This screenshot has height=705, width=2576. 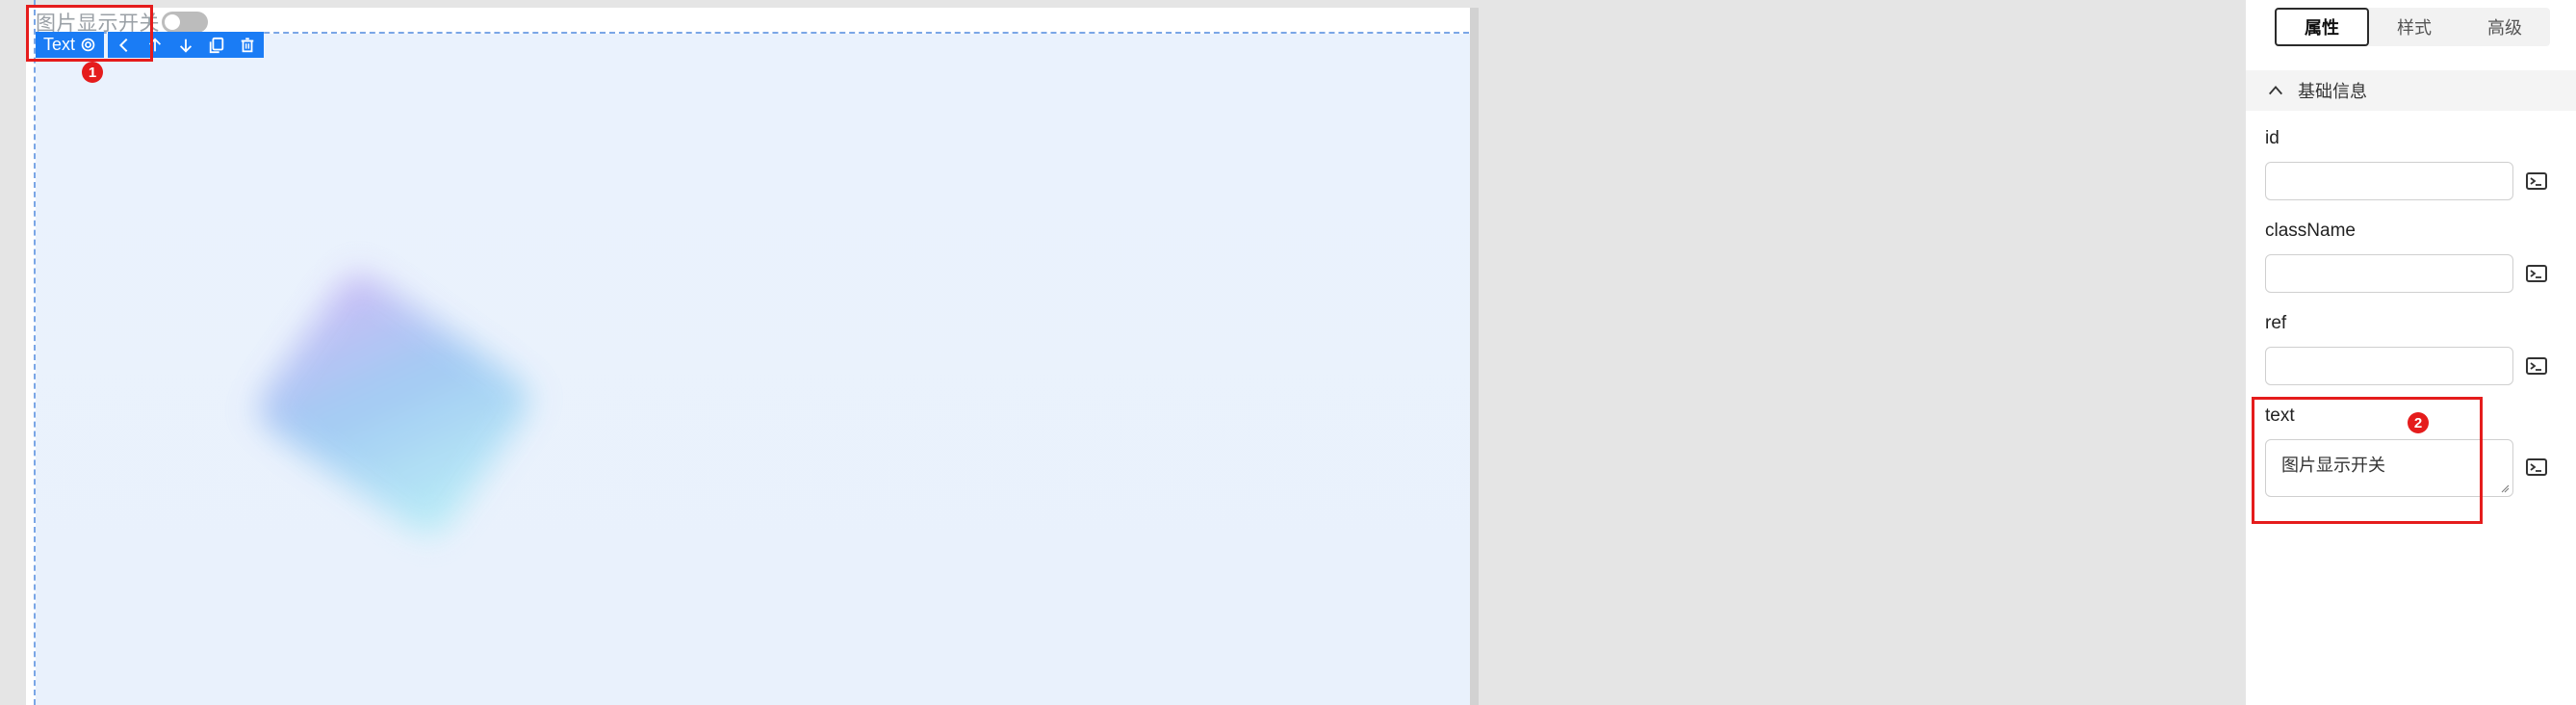 I want to click on decorative-blur-shape, so click(x=394, y=404).